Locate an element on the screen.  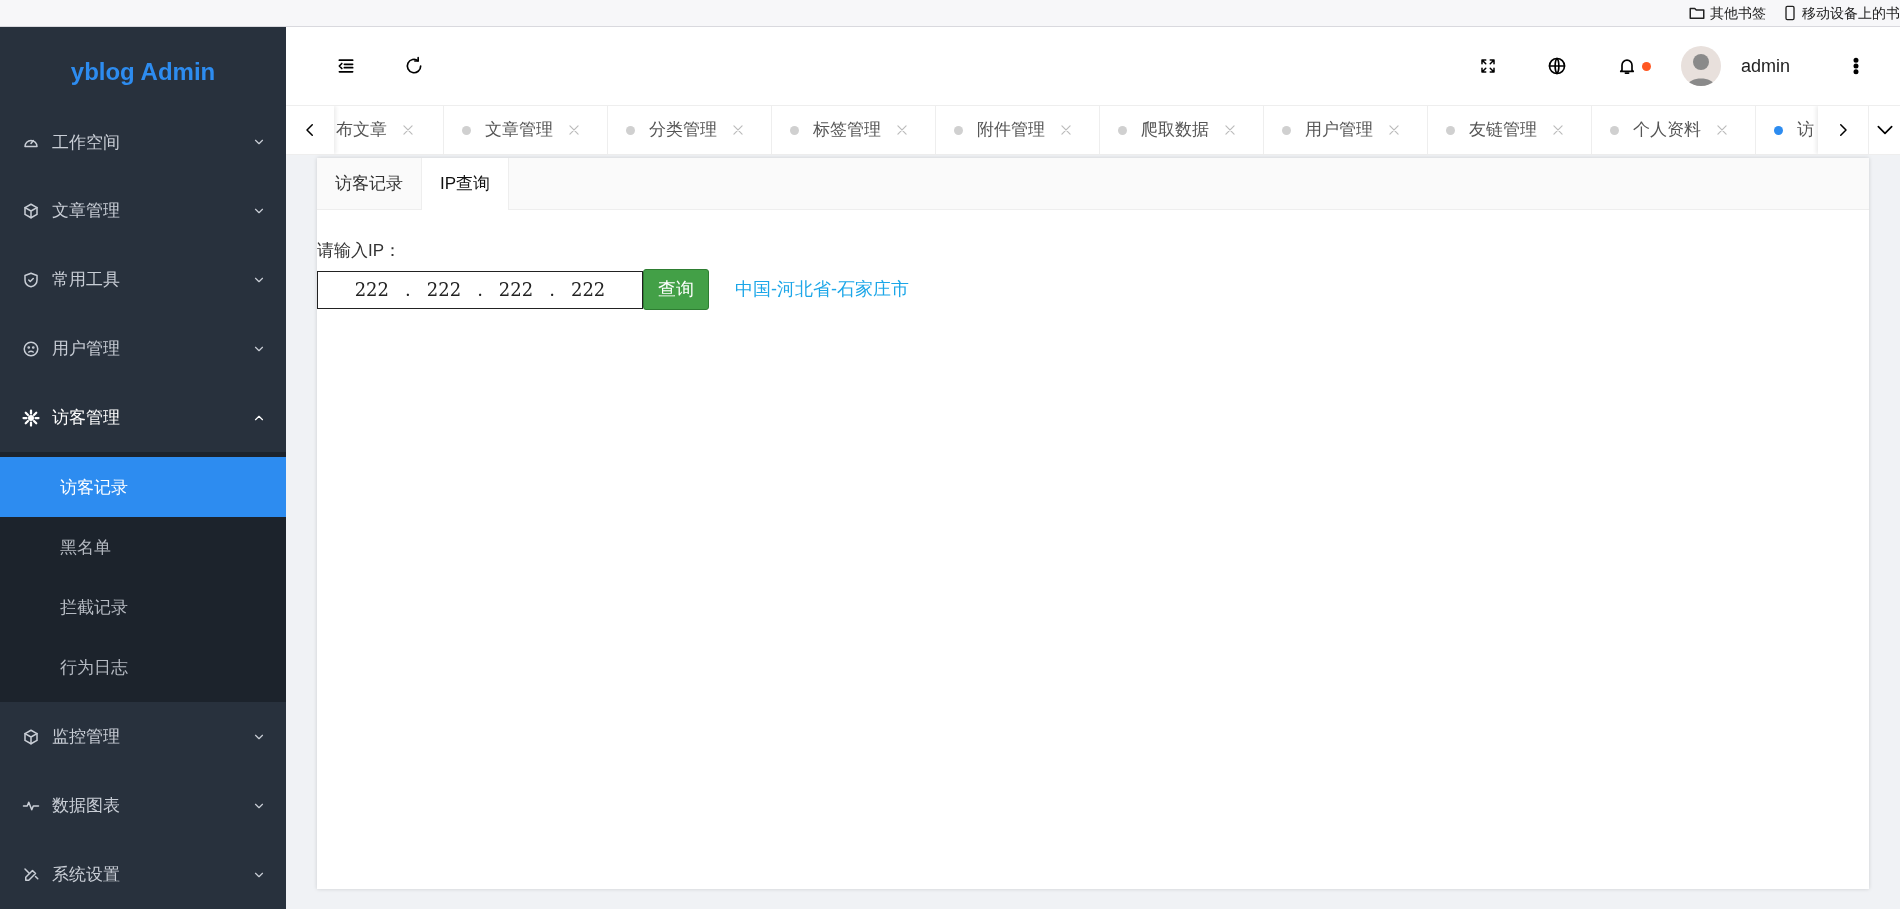
sidebar-item: 系统设置 is located at coordinates (143, 874).